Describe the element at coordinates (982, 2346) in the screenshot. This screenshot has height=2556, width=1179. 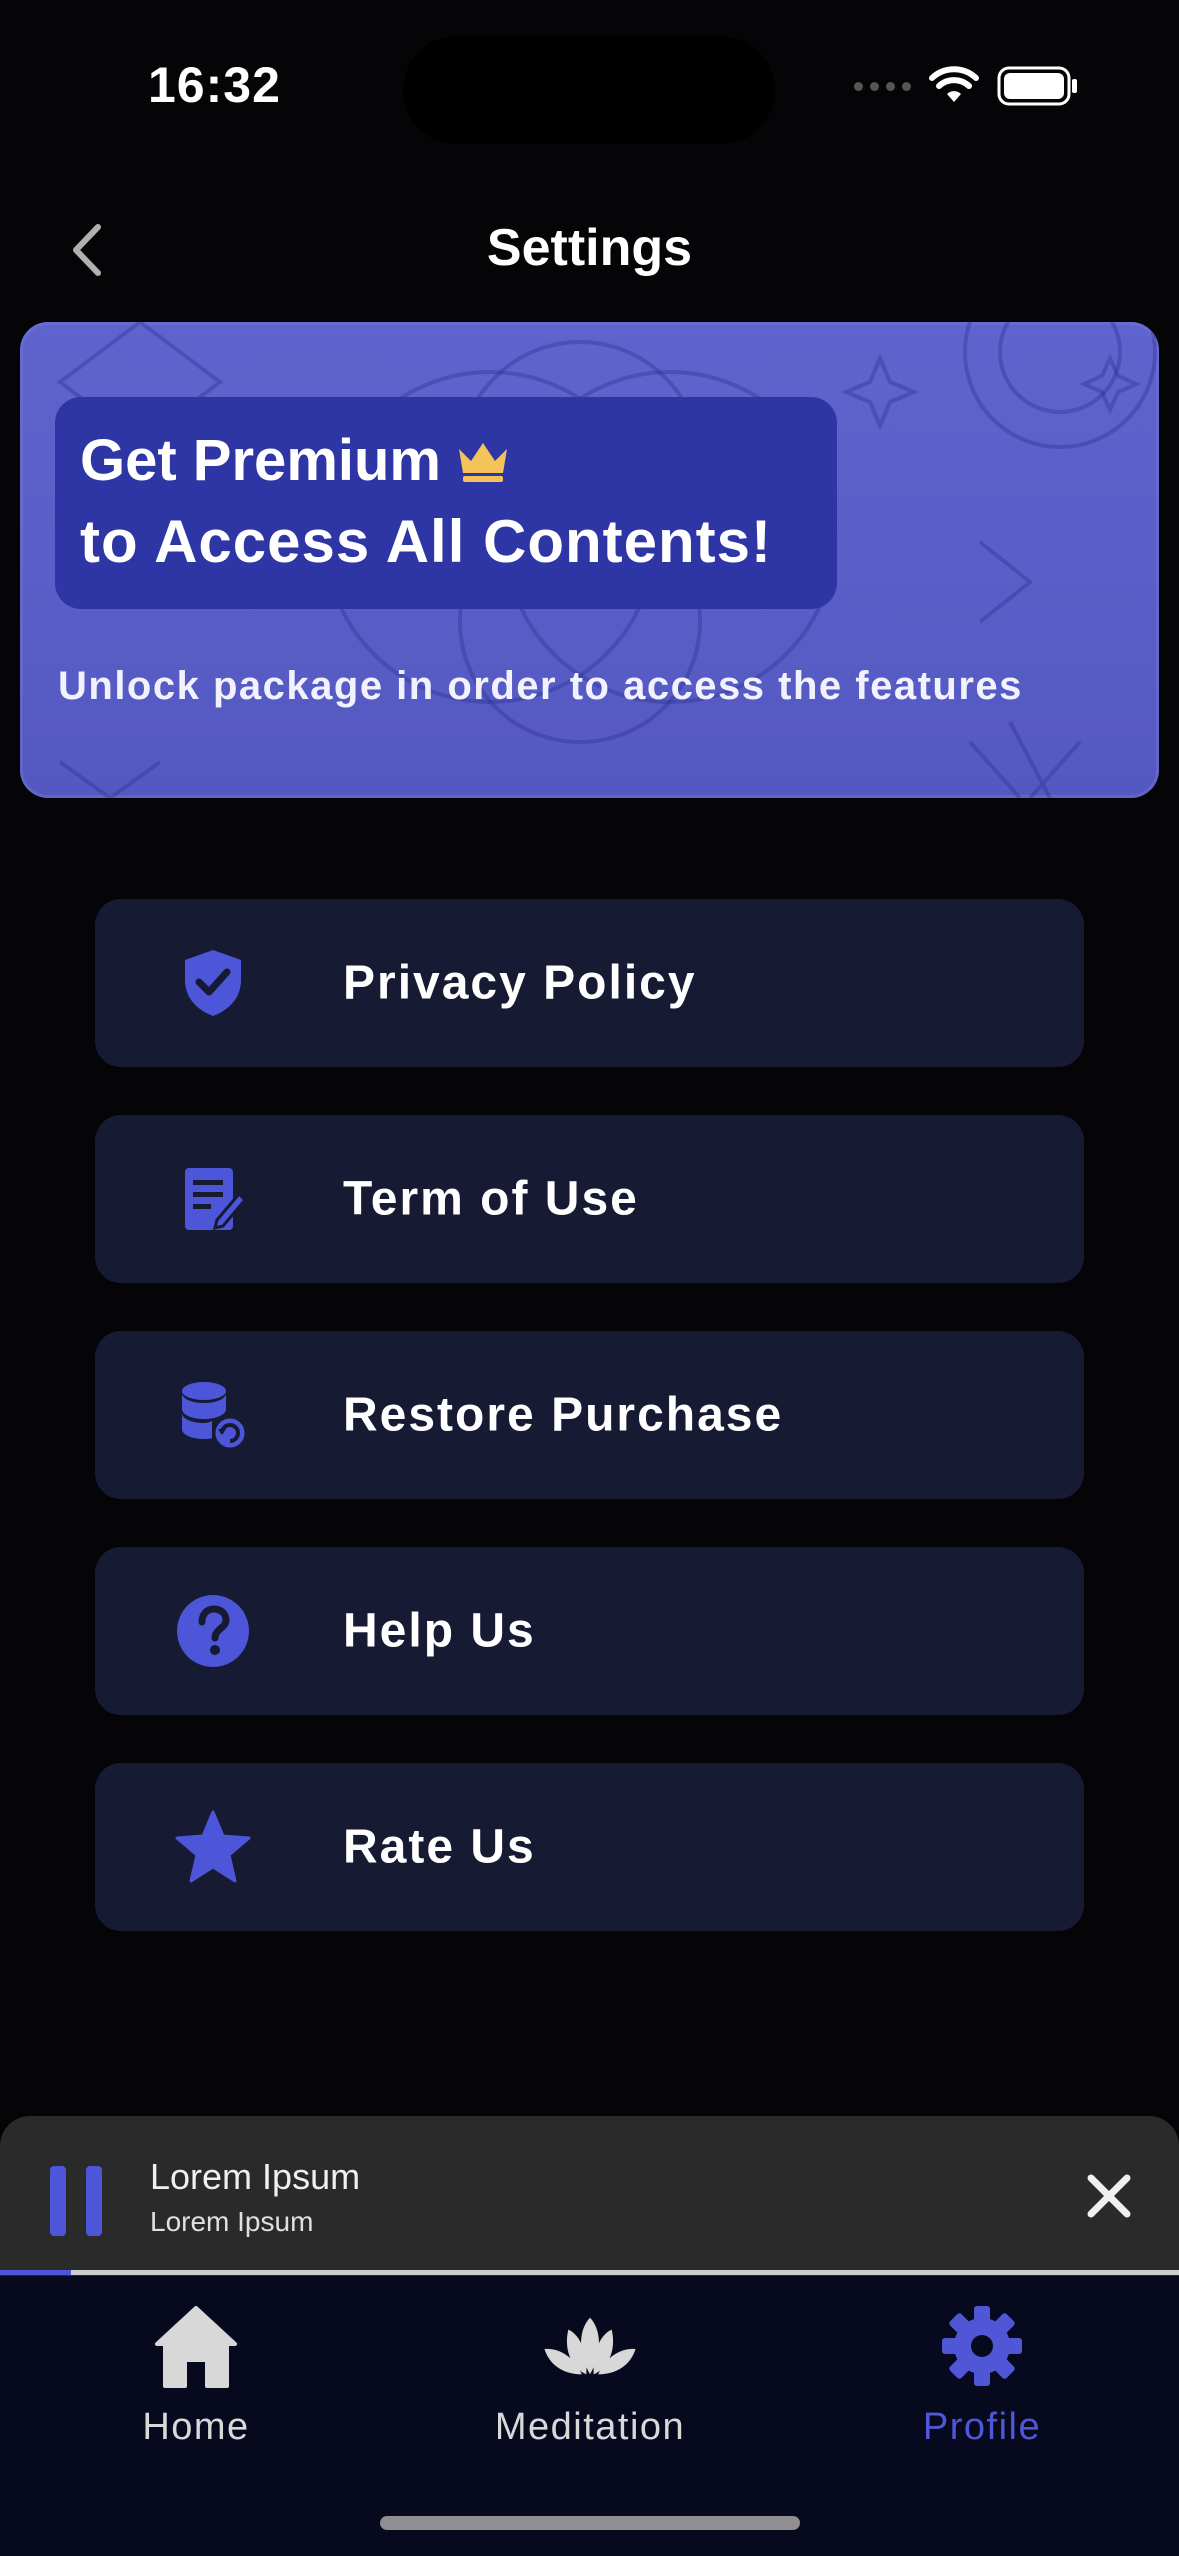
I see `gear-icon` at that location.